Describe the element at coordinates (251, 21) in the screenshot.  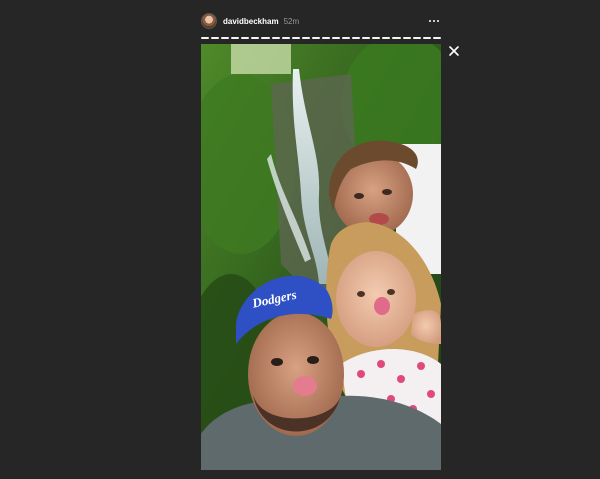
I see `username: davidbeckham` at that location.